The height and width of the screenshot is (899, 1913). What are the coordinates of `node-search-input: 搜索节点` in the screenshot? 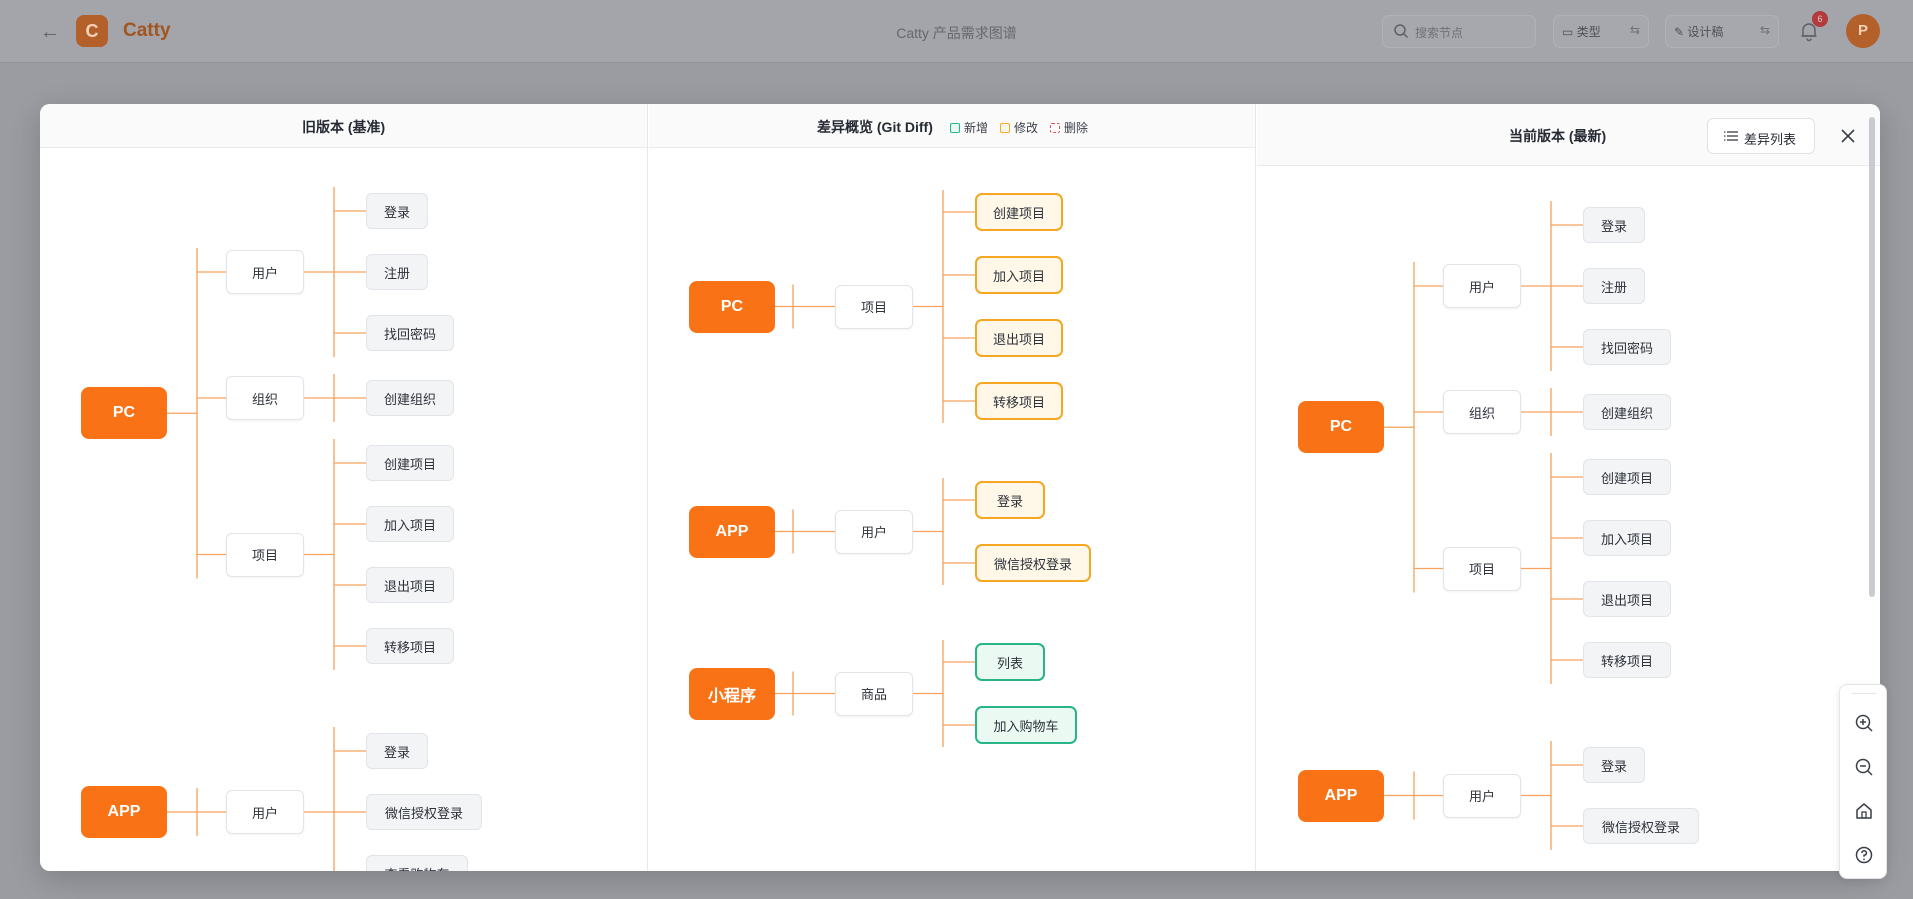 It's located at (1459, 31).